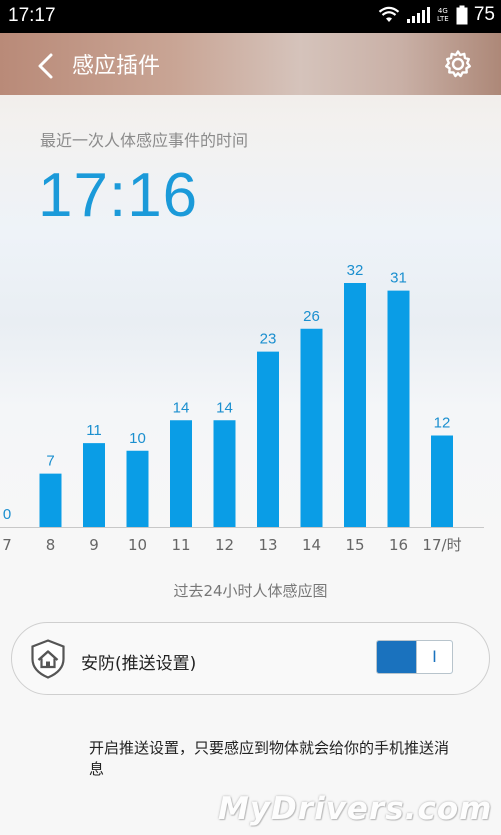  Describe the element at coordinates (94, 545) in the screenshot. I see `chart-tick-label: 9` at that location.